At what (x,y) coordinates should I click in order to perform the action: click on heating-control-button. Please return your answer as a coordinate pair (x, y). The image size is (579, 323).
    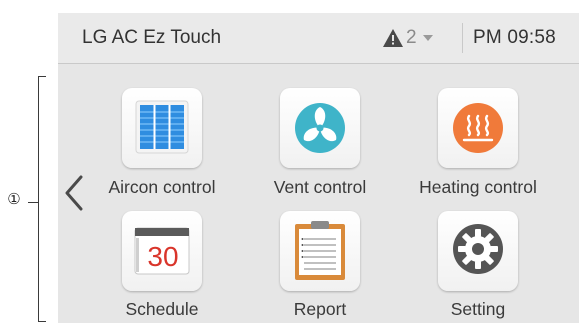
    Looking at the image, I should click on (478, 128).